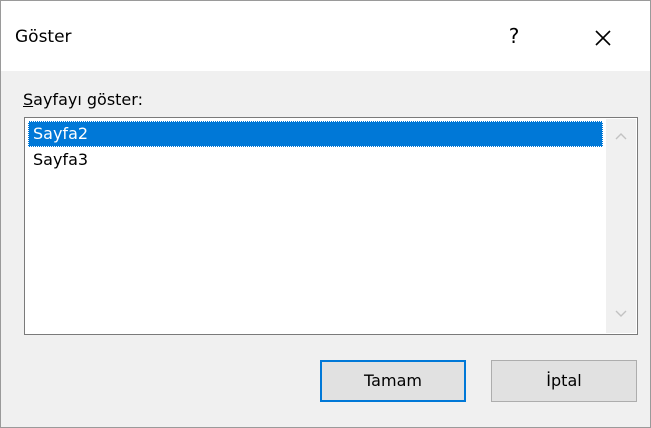  Describe the element at coordinates (393, 381) in the screenshot. I see `ok-button: Tamam` at that location.